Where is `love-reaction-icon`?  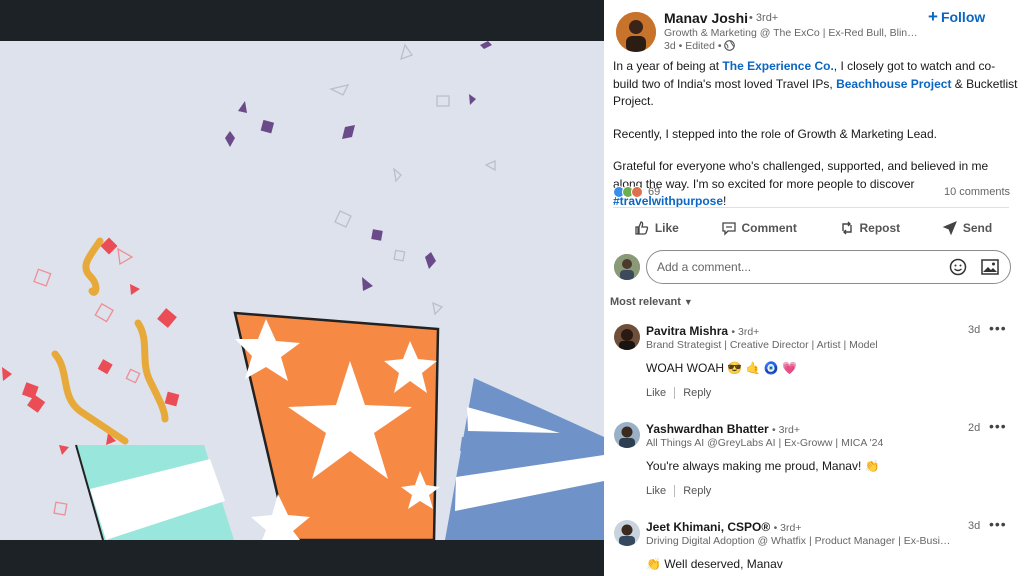
love-reaction-icon is located at coordinates (637, 192).